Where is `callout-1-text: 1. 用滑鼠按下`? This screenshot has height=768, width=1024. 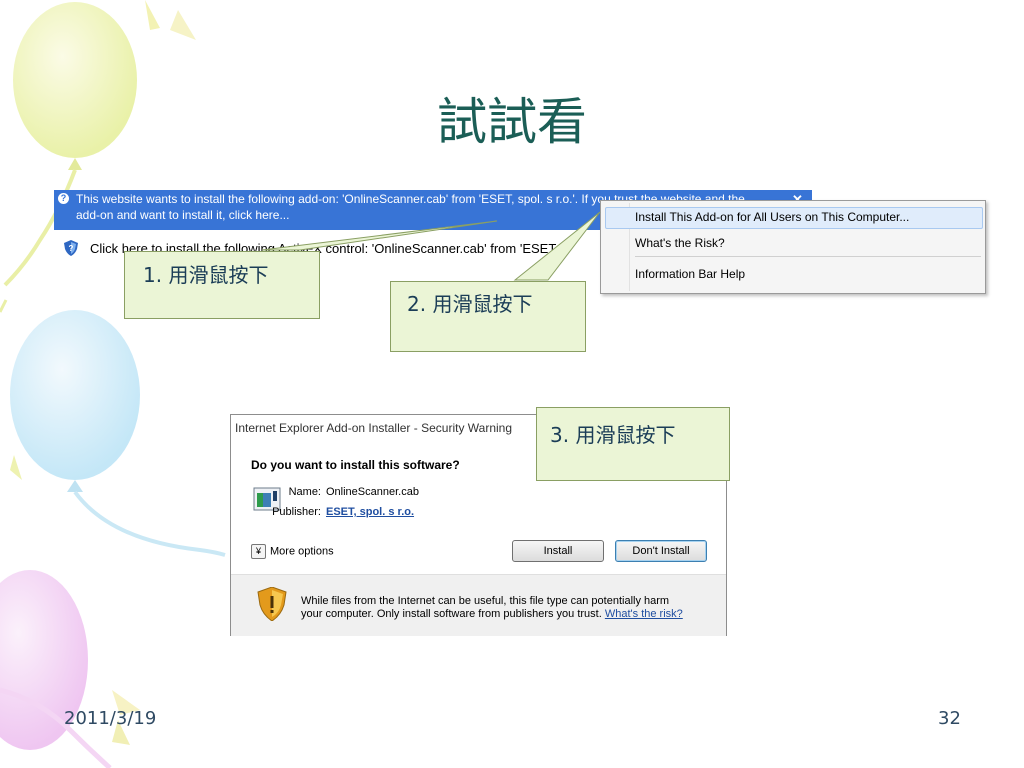
callout-1-text: 1. 用滑鼠按下 is located at coordinates (206, 275).